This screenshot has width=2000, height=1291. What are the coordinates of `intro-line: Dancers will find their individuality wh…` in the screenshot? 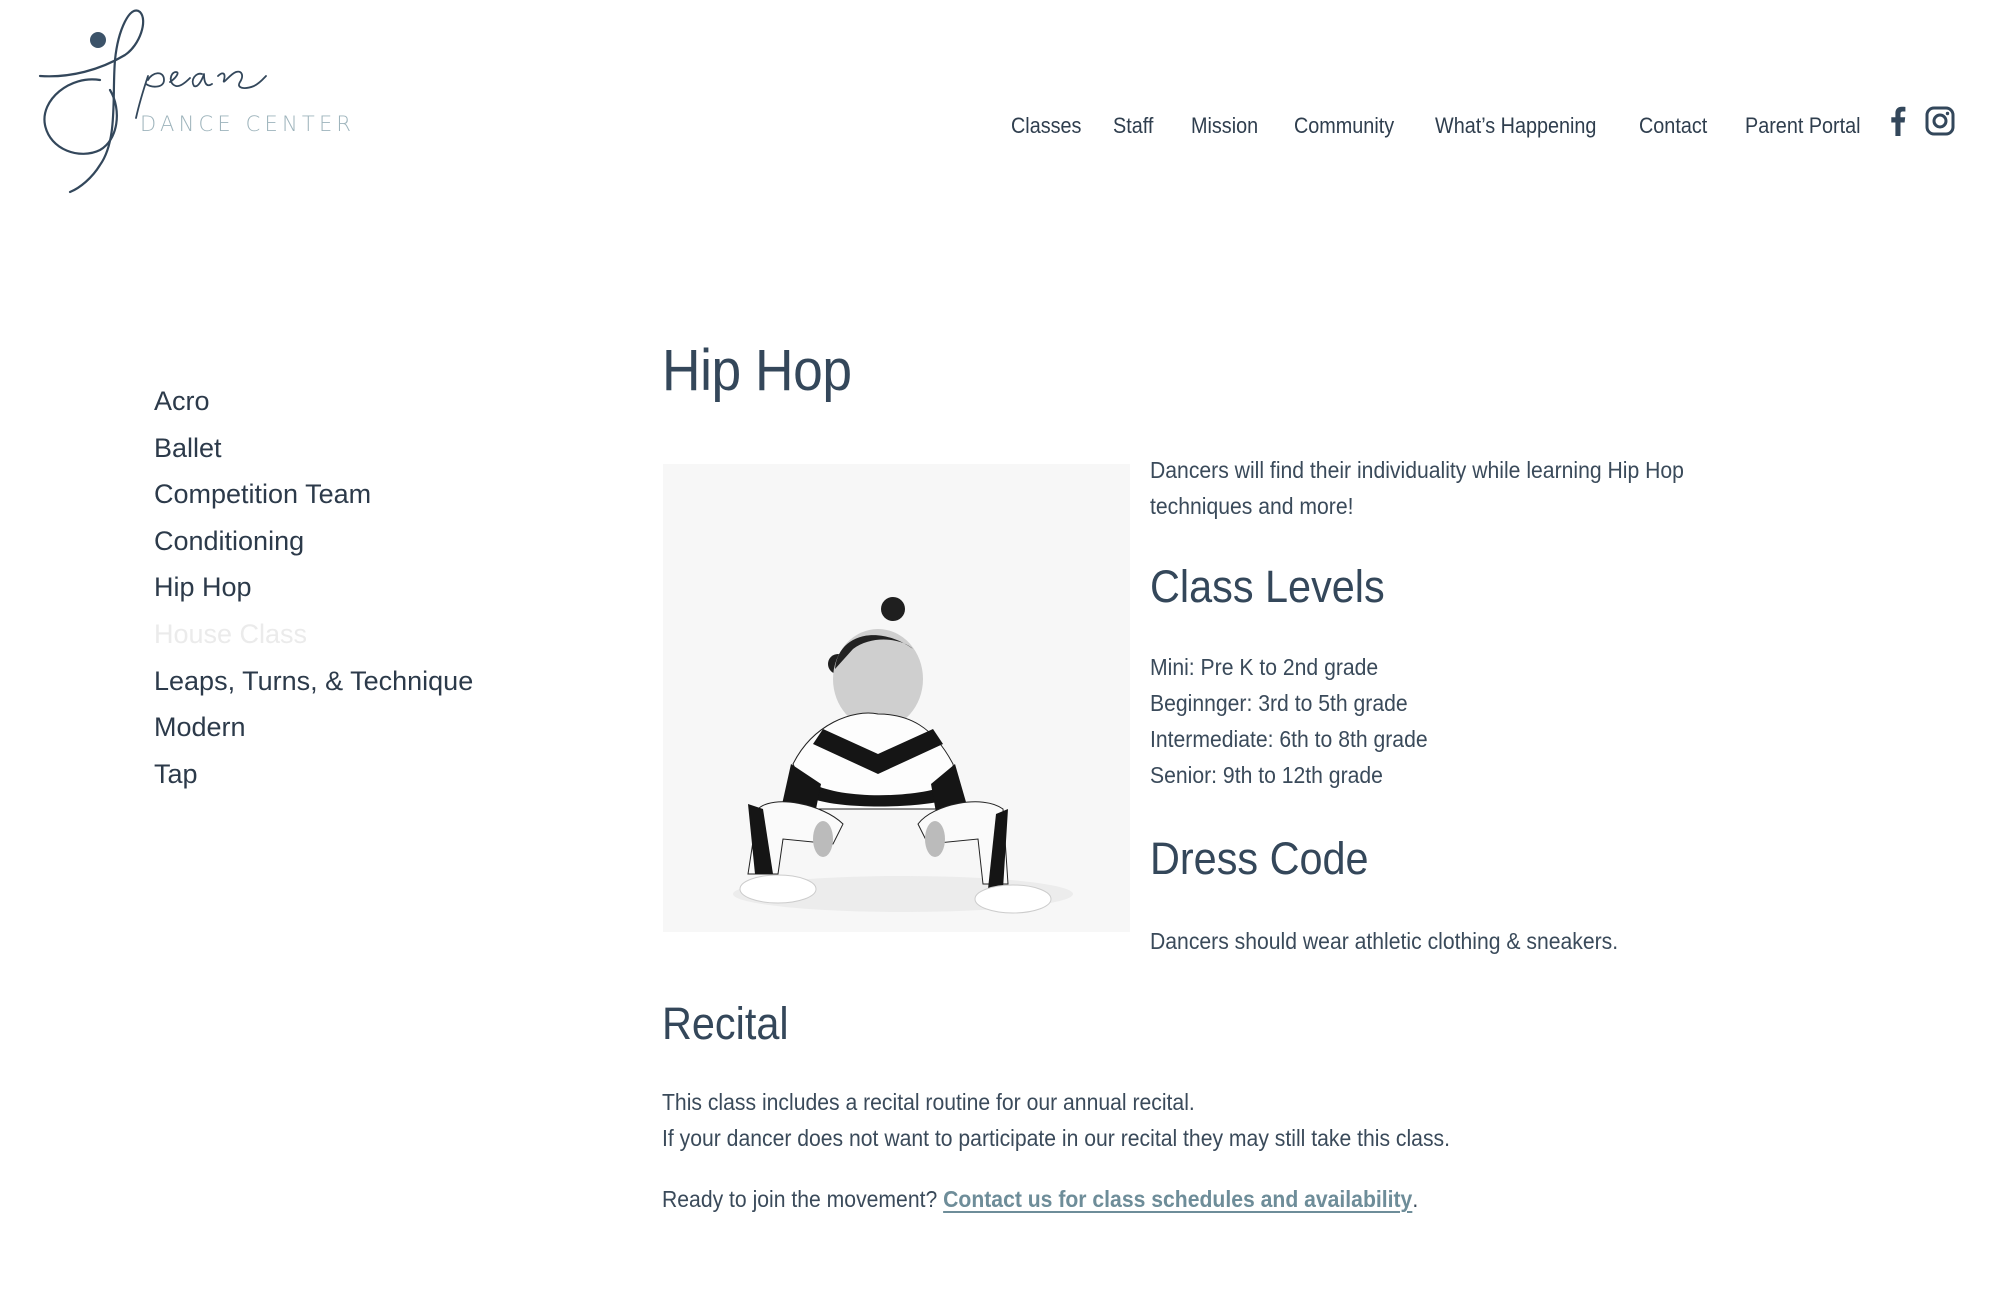 It's located at (1417, 470).